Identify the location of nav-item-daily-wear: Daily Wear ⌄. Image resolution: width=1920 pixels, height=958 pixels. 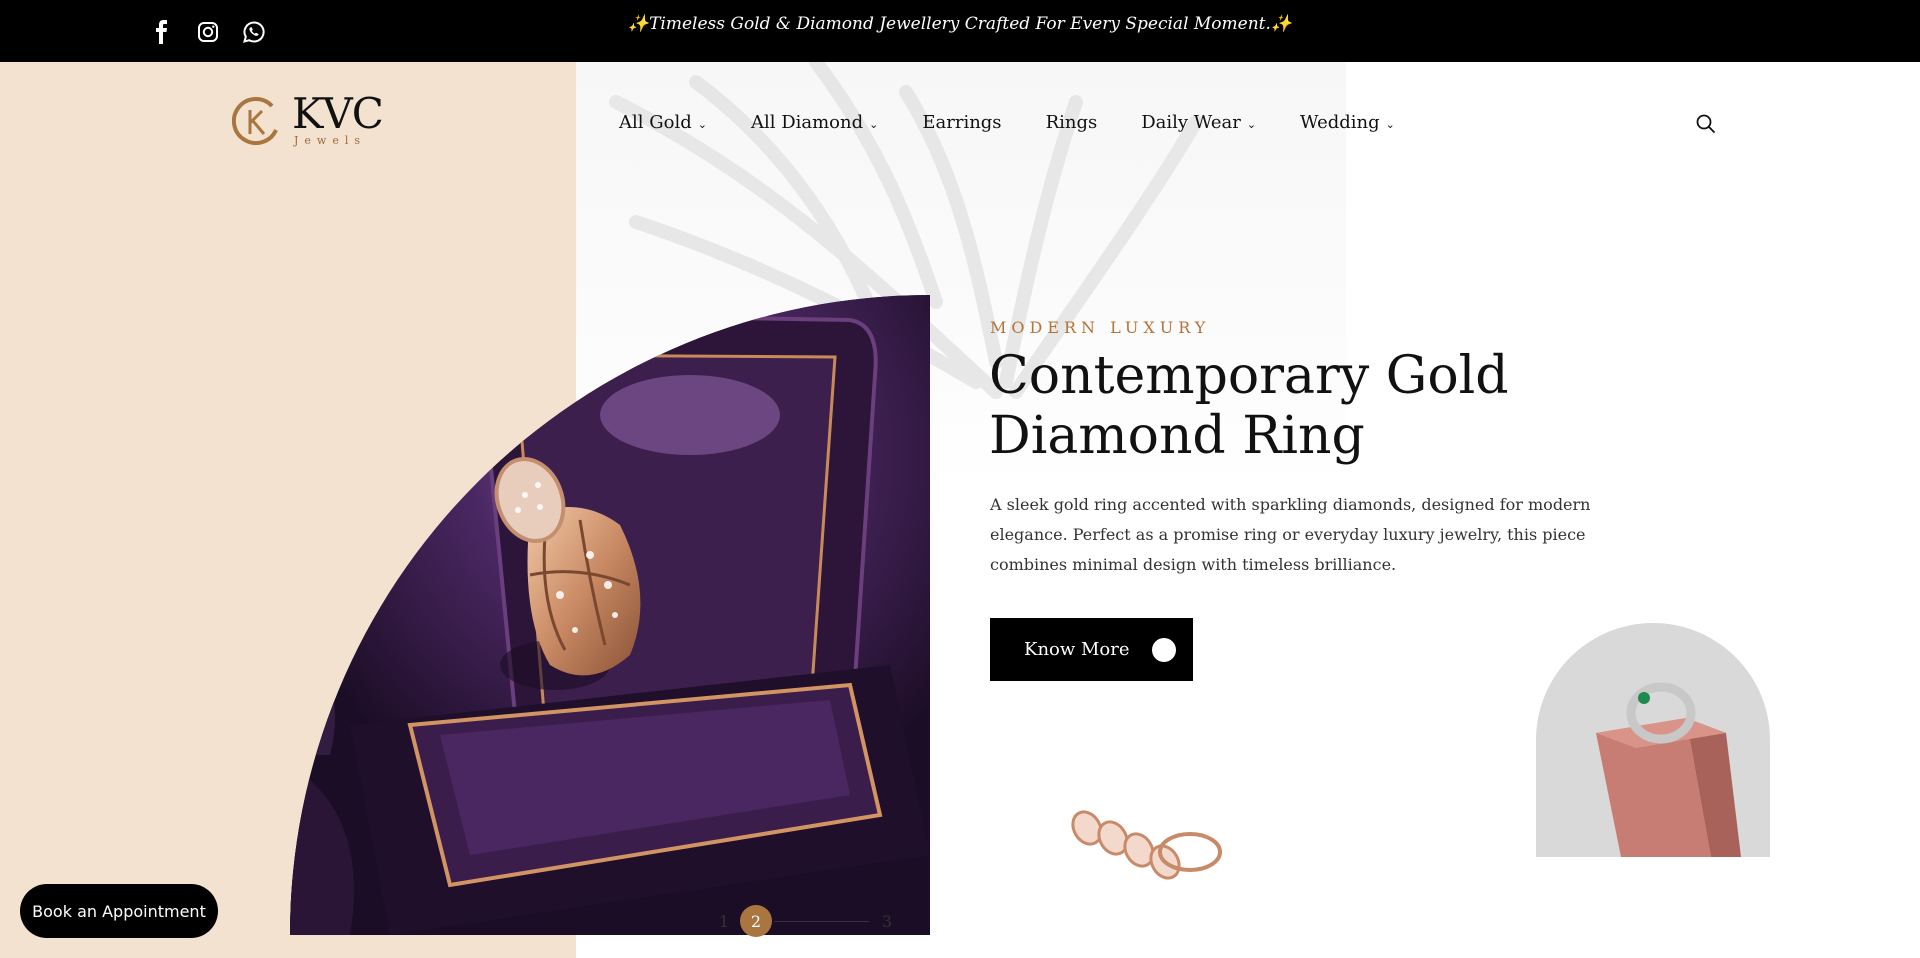
(1198, 122).